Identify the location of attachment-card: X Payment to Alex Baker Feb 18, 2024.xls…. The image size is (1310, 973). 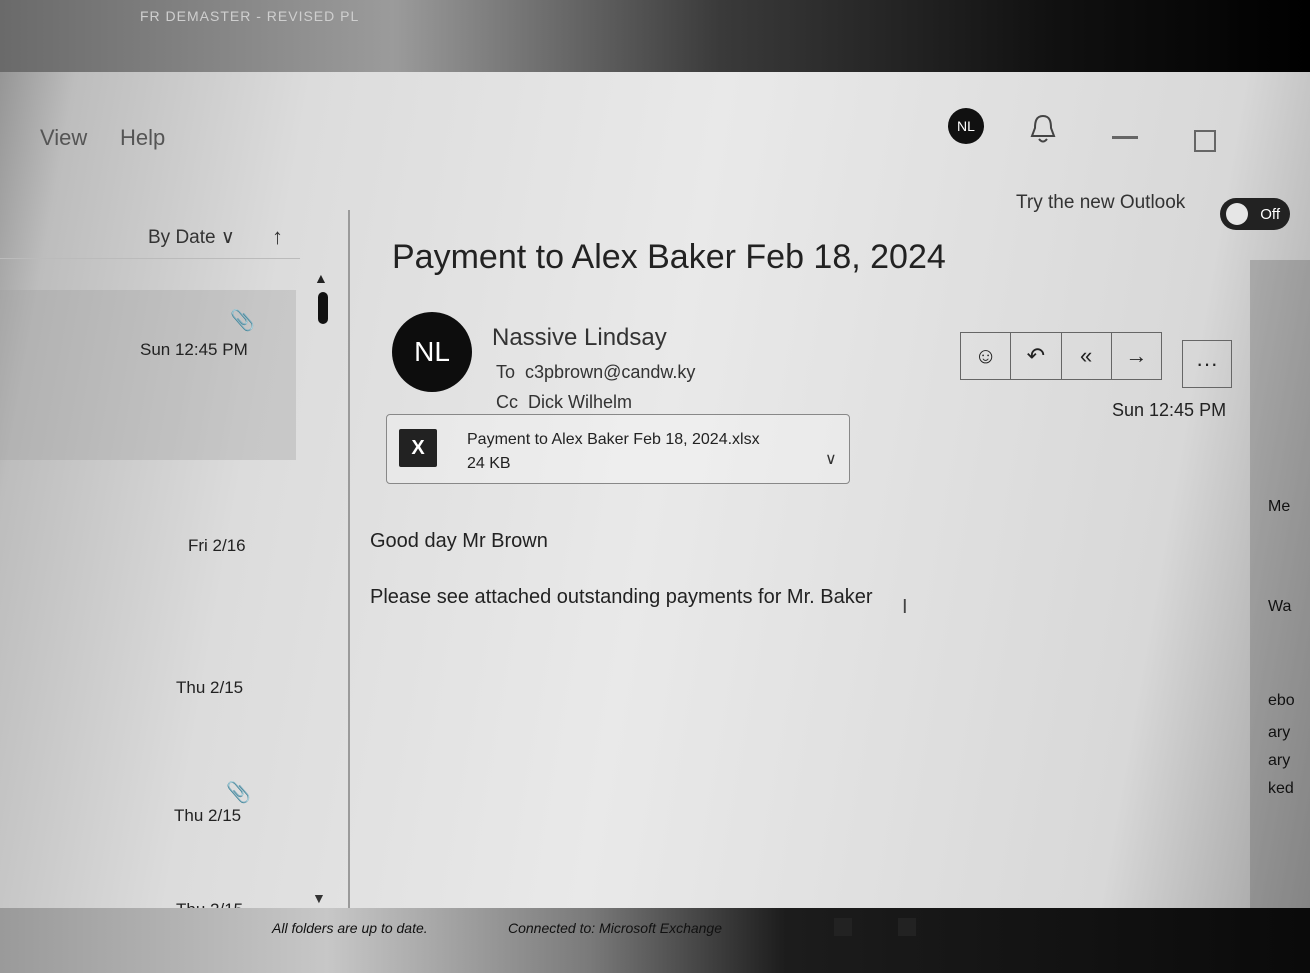
(618, 449).